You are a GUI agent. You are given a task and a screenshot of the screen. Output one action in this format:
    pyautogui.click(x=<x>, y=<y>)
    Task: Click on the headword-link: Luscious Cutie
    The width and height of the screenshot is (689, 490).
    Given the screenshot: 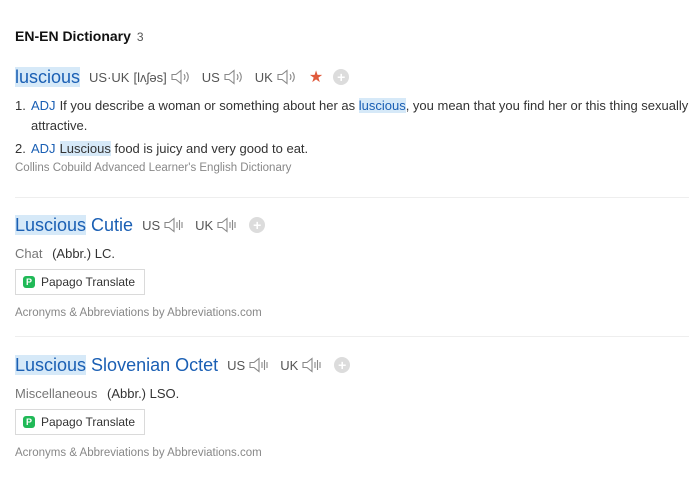 What is the action you would take?
    pyautogui.click(x=74, y=225)
    